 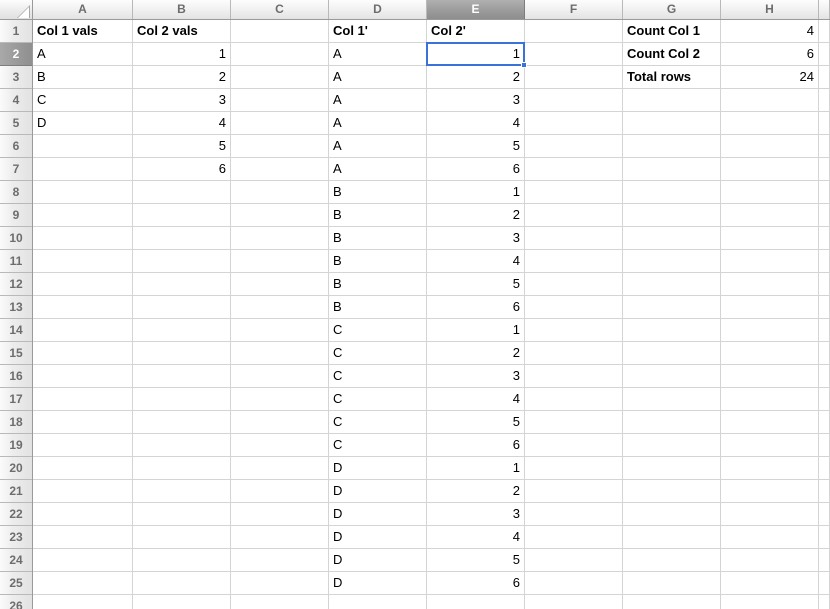 I want to click on cell-A9, so click(x=83, y=215).